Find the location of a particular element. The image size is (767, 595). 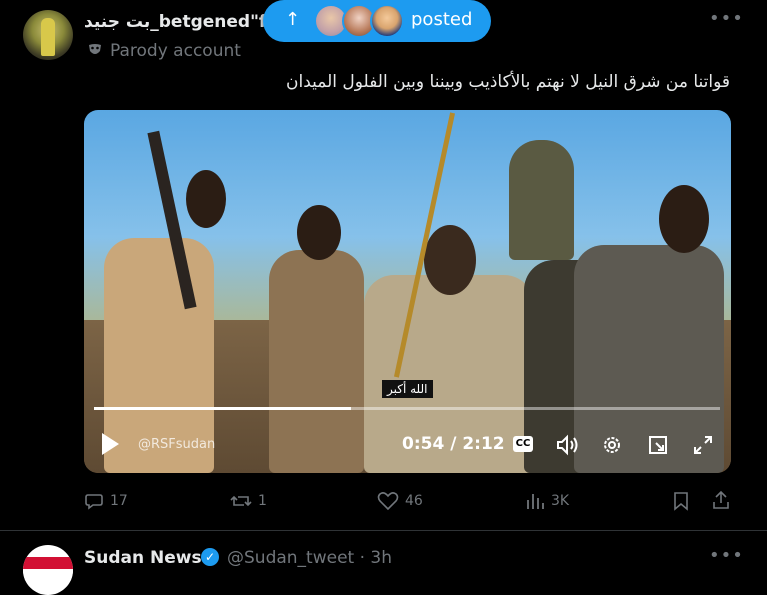

author-name: بت جنيد_betgened"fa is located at coordinates (181, 22).